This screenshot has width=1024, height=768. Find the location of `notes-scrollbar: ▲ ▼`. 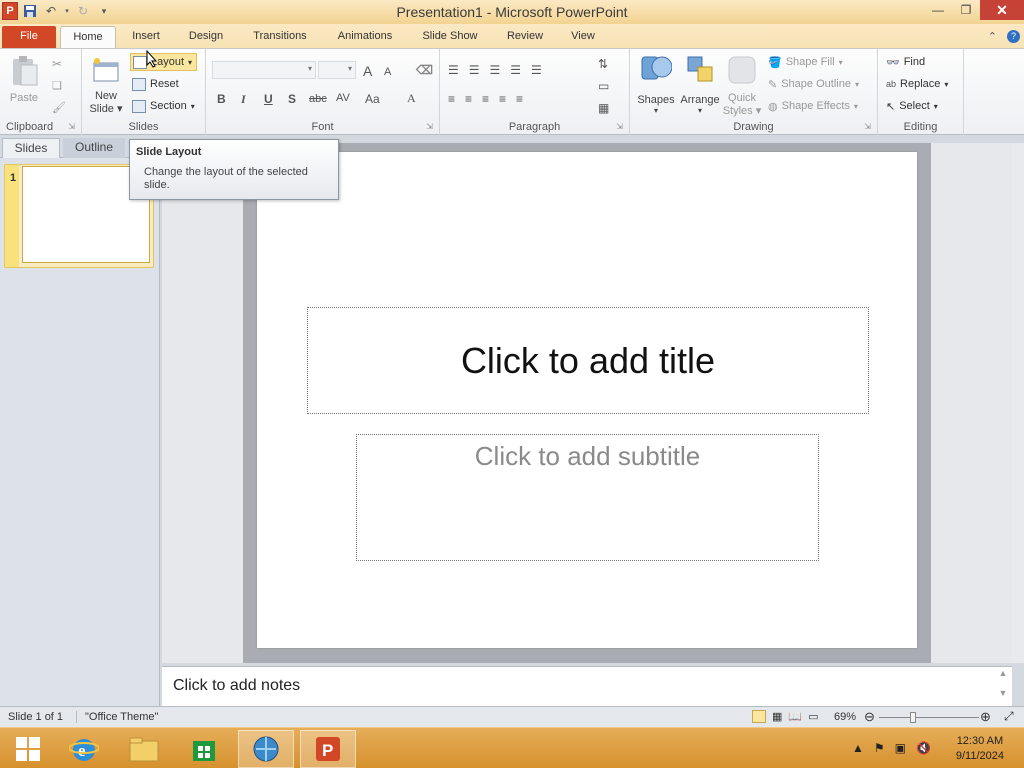

notes-scrollbar: ▲ ▼ is located at coordinates (1003, 686).